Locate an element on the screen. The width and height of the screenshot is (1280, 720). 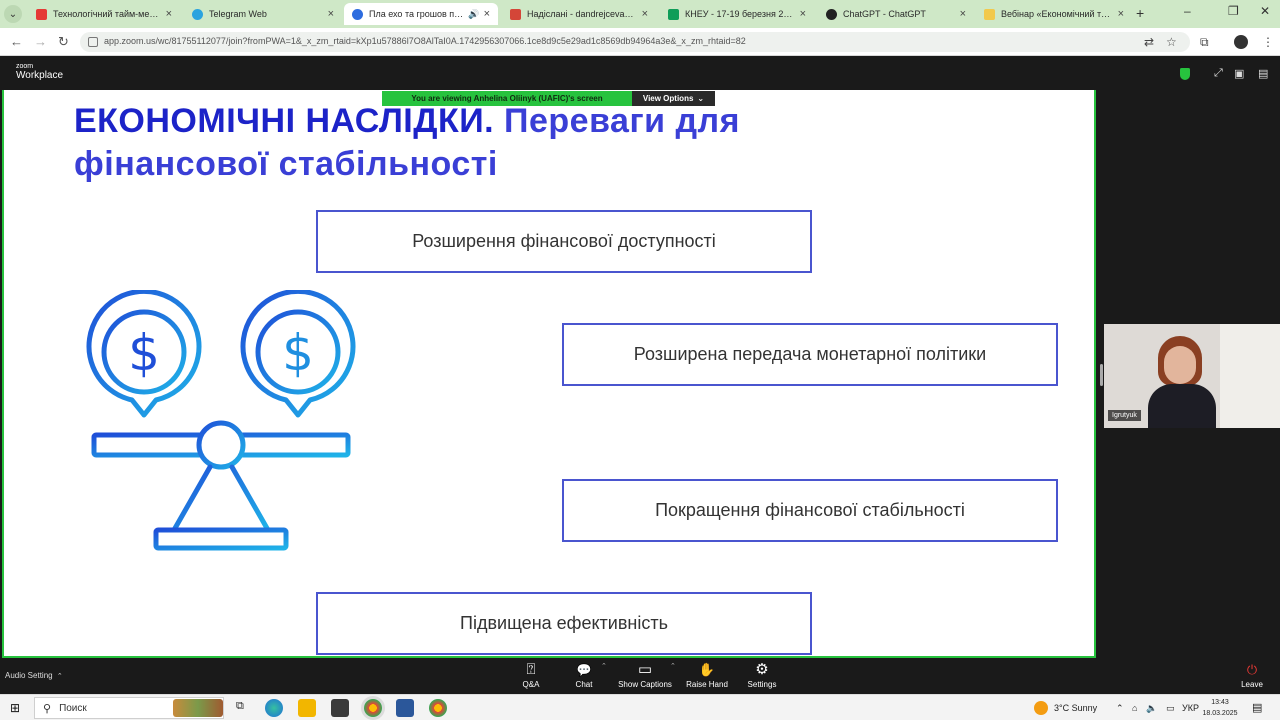
leave-icon: ⏻ is located at coordinates (1252, 669).